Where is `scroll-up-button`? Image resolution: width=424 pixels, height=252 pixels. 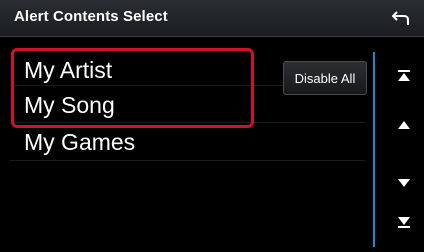
scroll-up-button is located at coordinates (404, 125).